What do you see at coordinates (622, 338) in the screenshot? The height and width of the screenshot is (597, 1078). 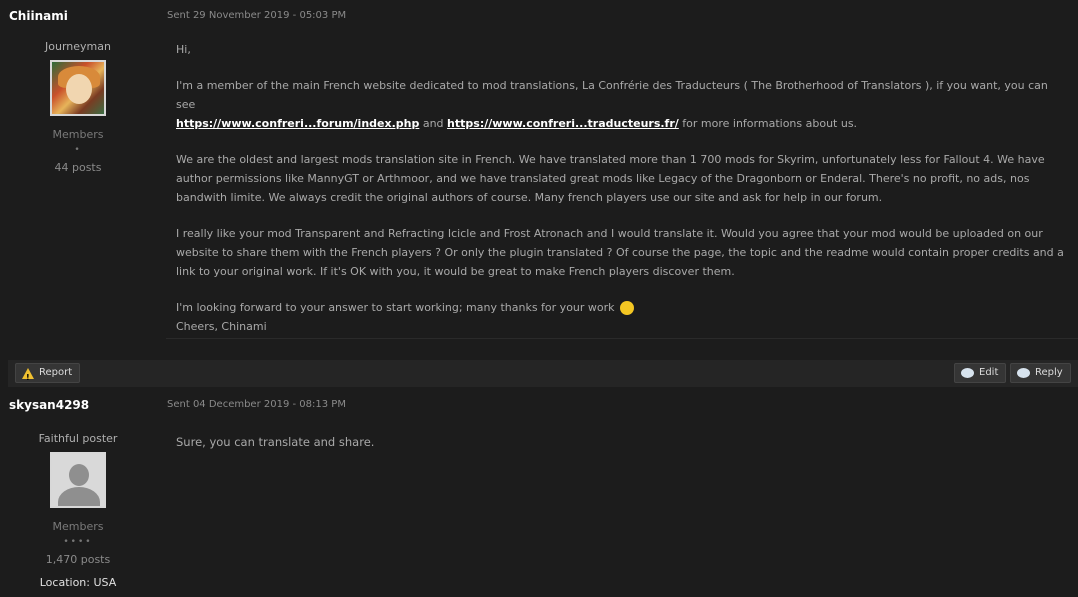 I see `divider` at bounding box center [622, 338].